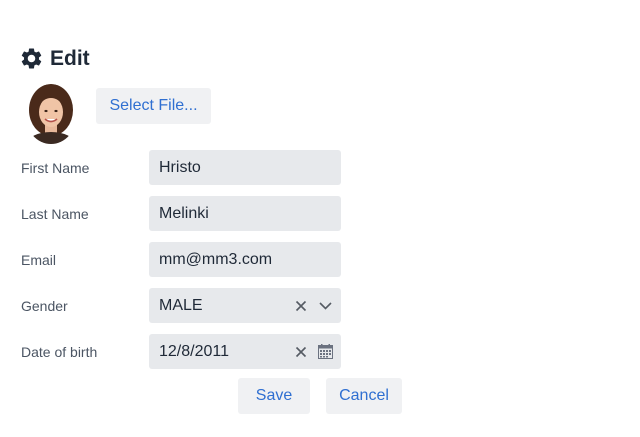 The image size is (640, 437). I want to click on last-name-field: Melinki, so click(245, 213).